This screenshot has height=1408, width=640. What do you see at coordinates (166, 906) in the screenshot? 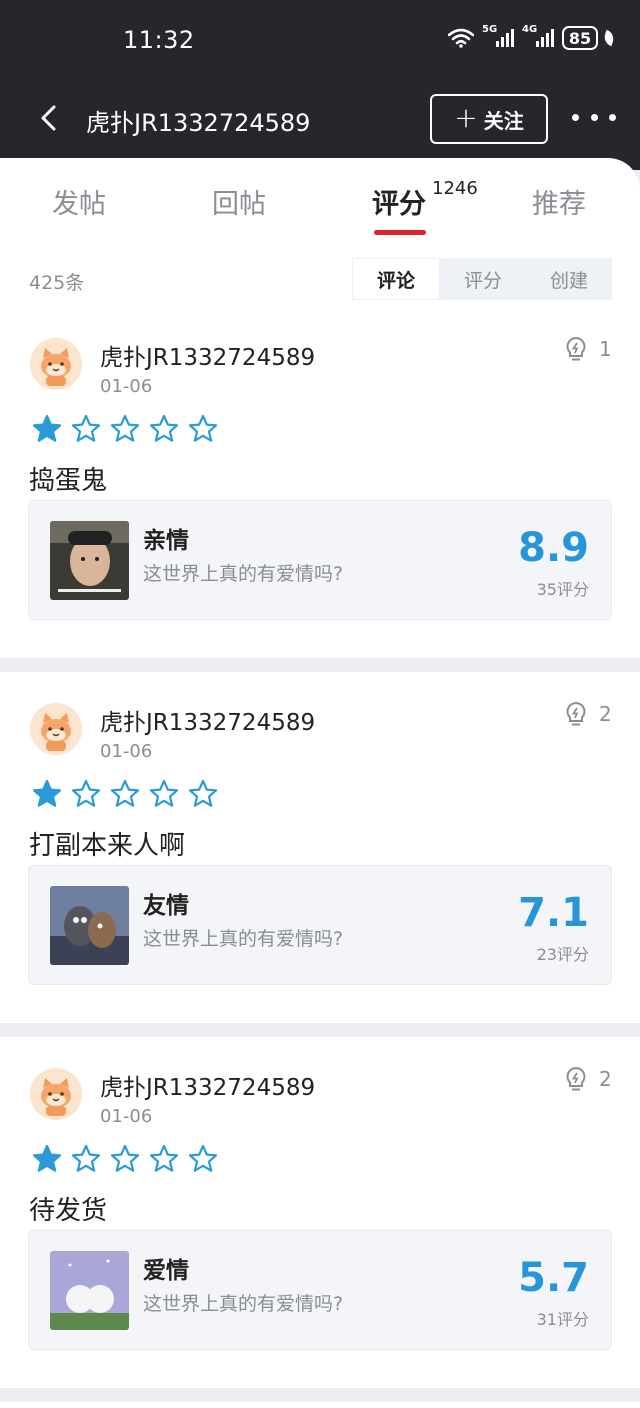
I see `item-title: 友情` at bounding box center [166, 906].